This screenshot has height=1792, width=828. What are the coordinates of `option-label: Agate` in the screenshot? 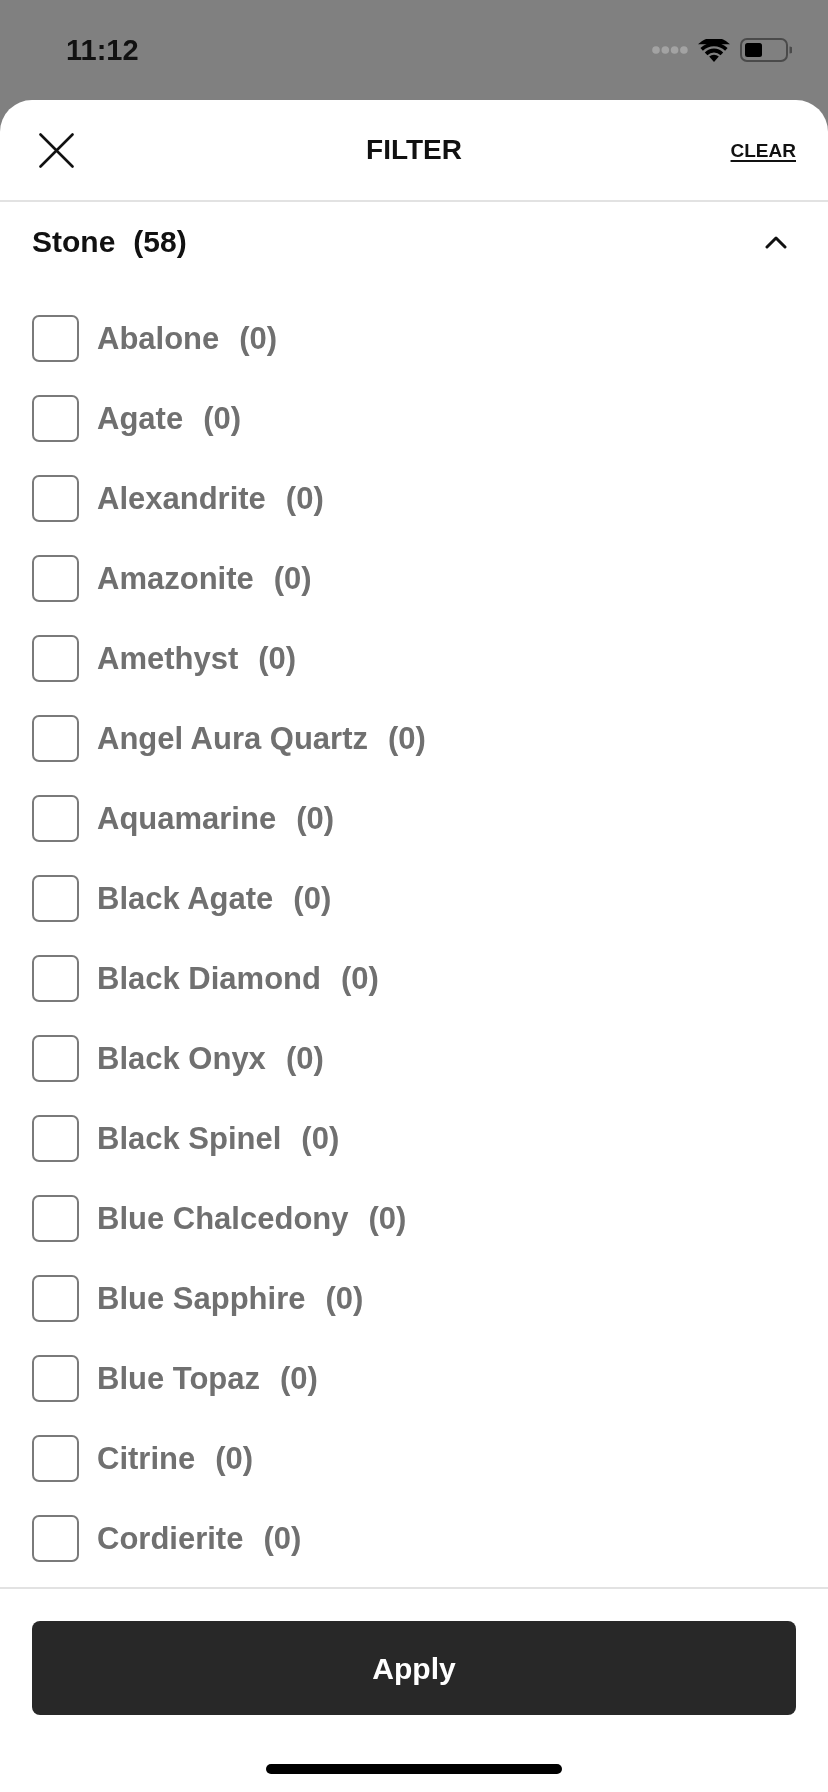 It's located at (140, 418).